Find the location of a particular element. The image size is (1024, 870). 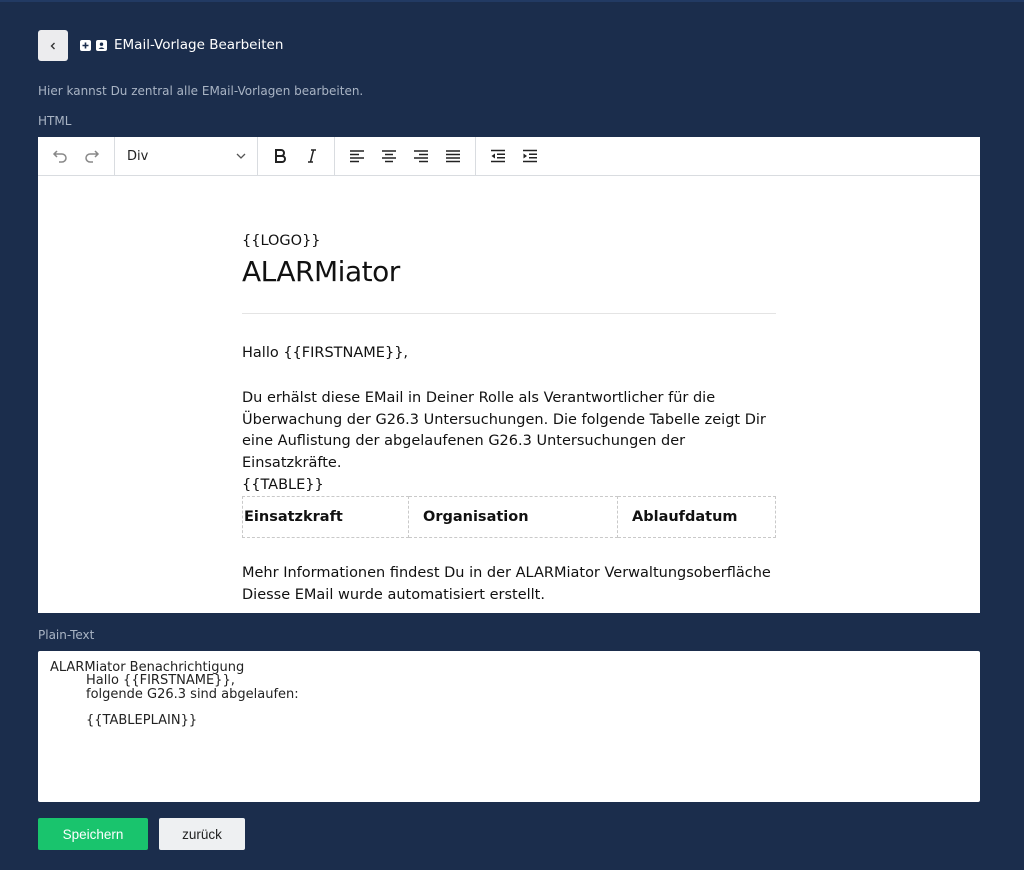

save-button: Speichern is located at coordinates (93, 834).